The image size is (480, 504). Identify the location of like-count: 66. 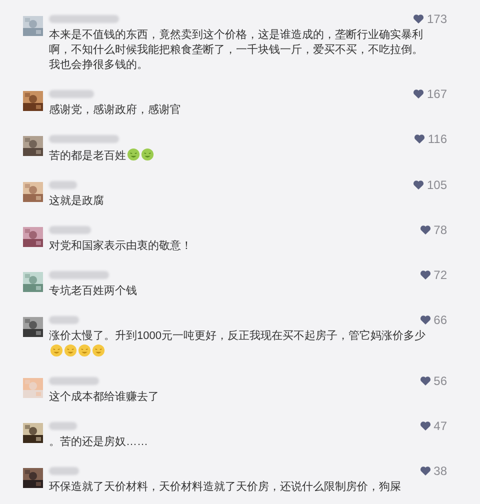
(440, 320).